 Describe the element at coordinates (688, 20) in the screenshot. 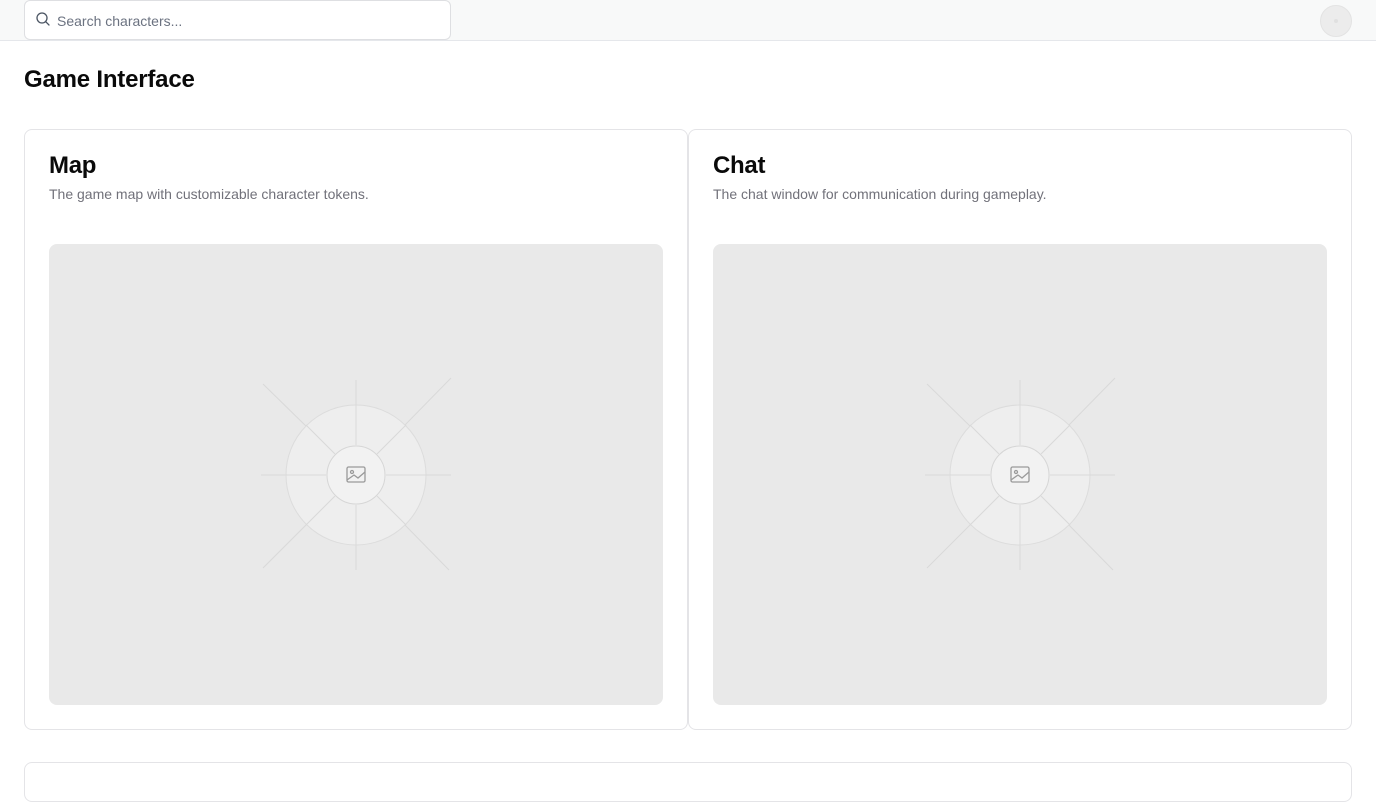

I see `top-bar` at that location.